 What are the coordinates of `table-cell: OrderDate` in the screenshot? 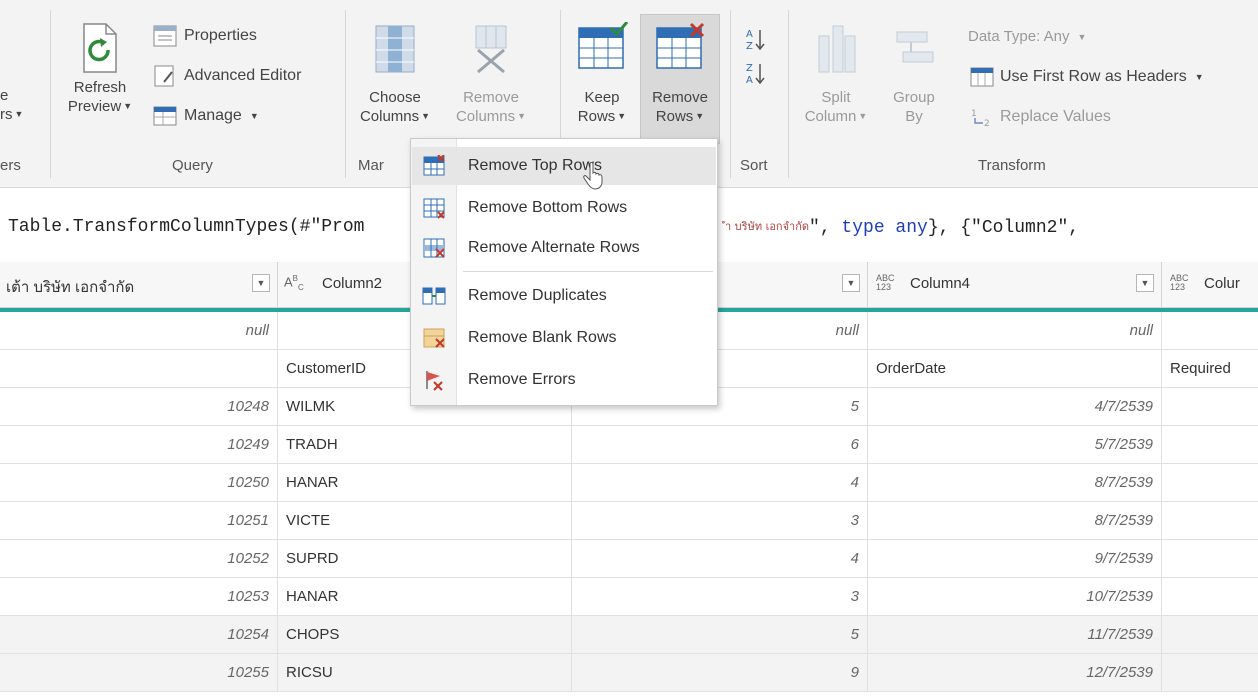 It's located at (1015, 369).